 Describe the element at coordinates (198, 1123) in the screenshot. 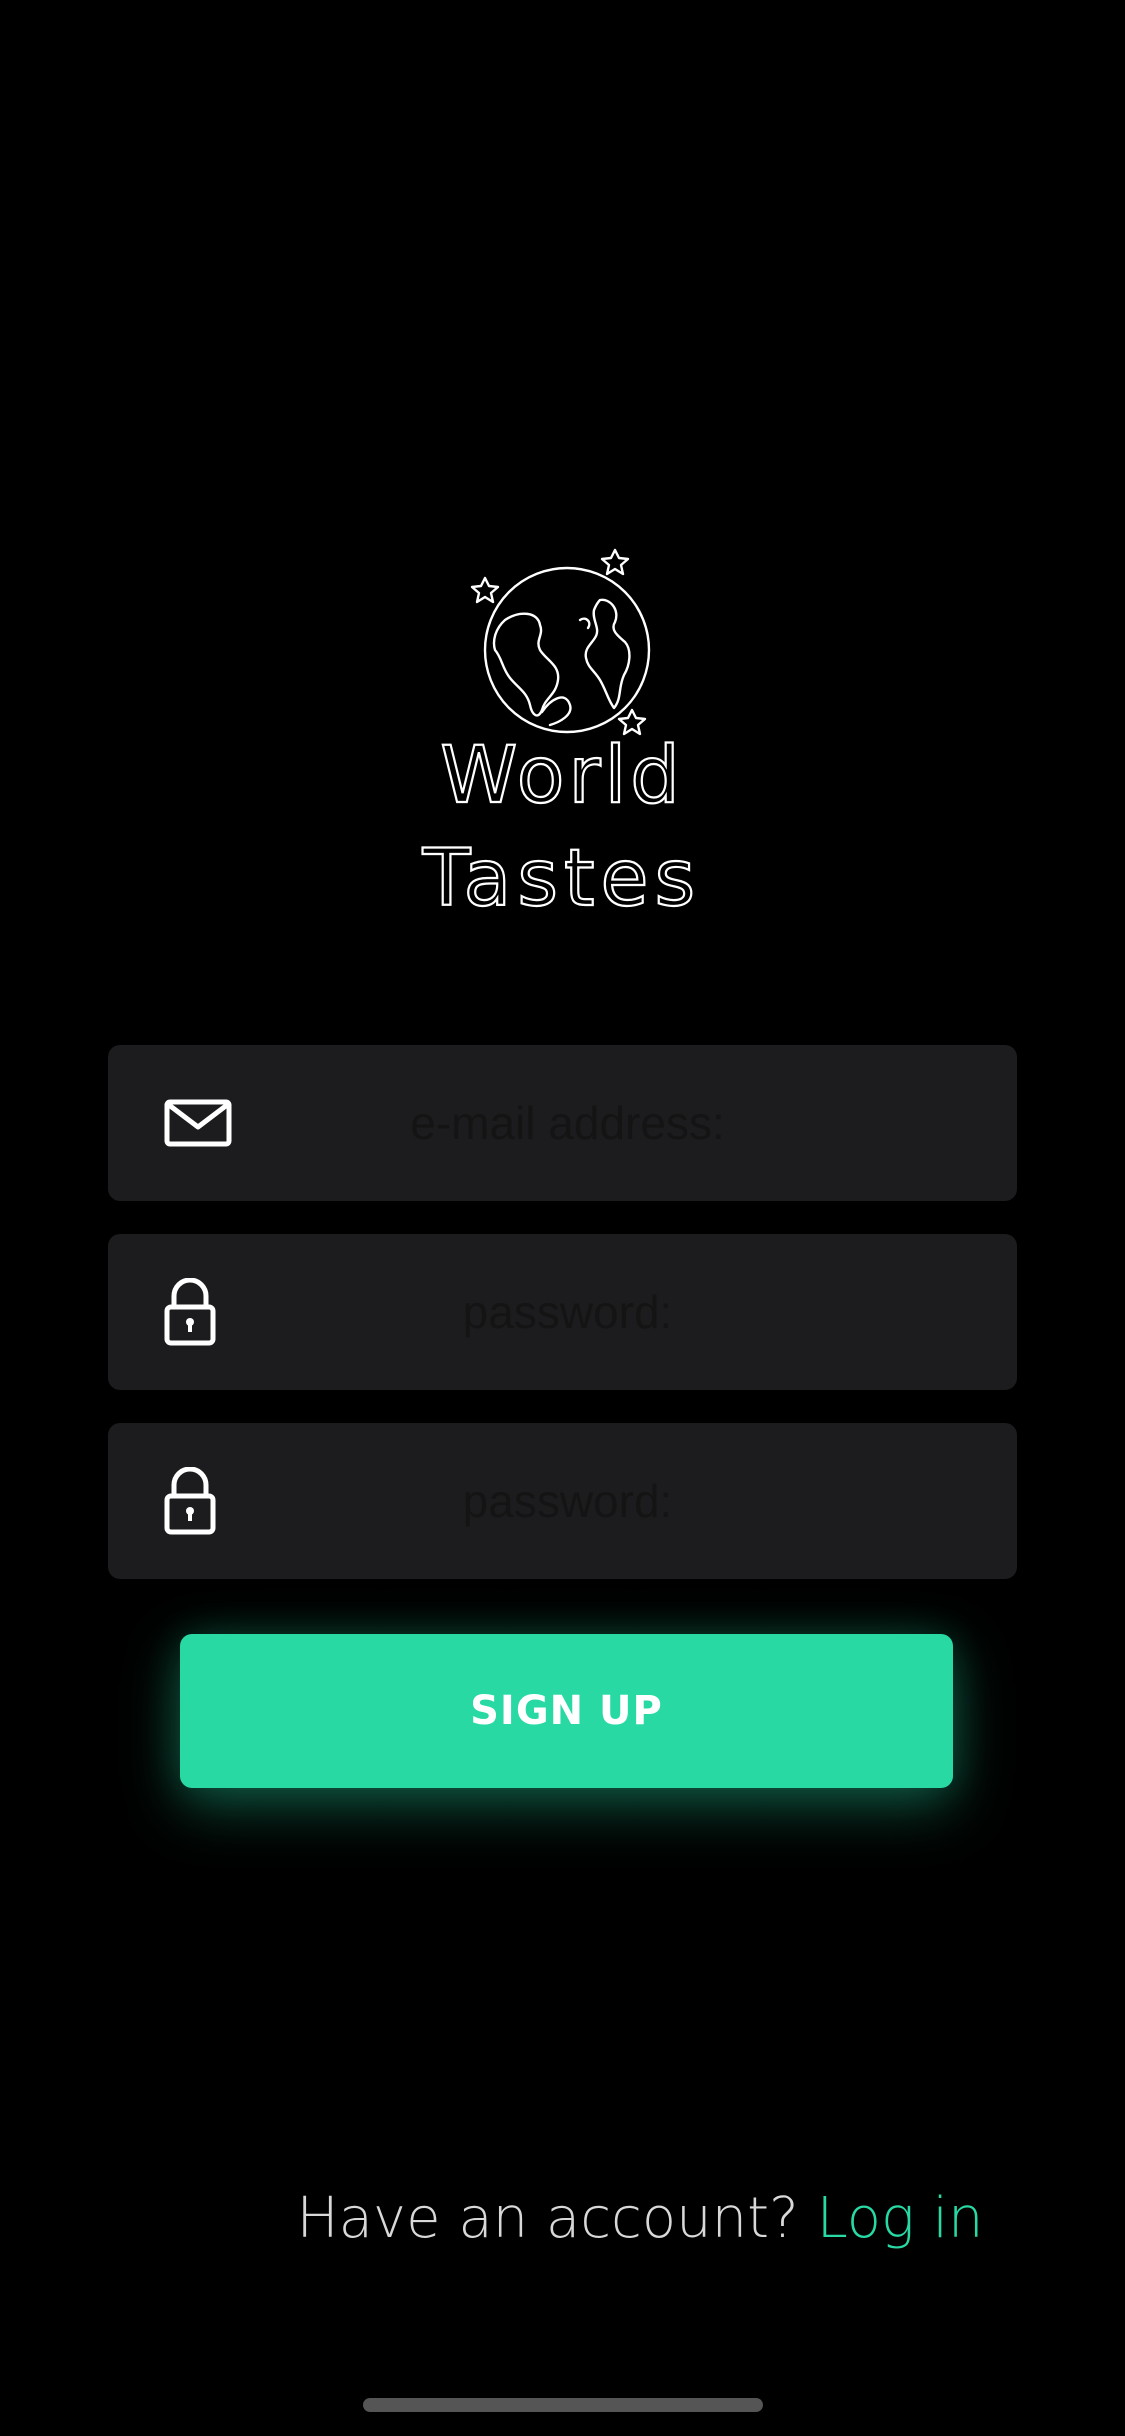

I see `mail-icon` at that location.